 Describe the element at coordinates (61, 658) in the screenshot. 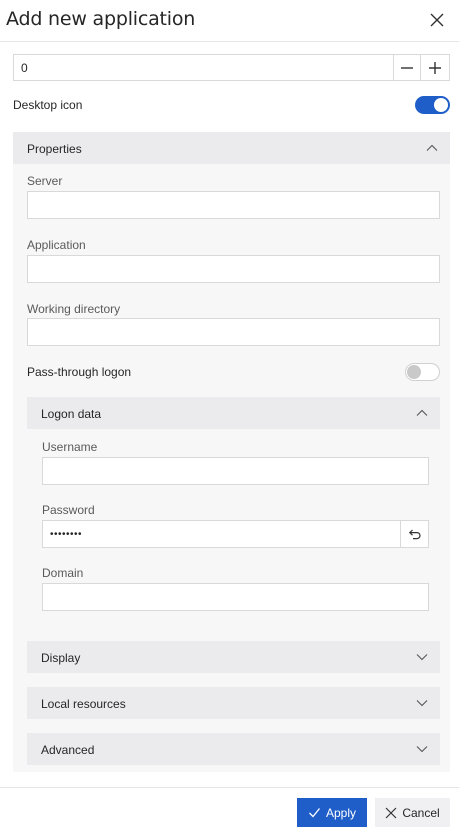

I see `display-label: Display` at that location.